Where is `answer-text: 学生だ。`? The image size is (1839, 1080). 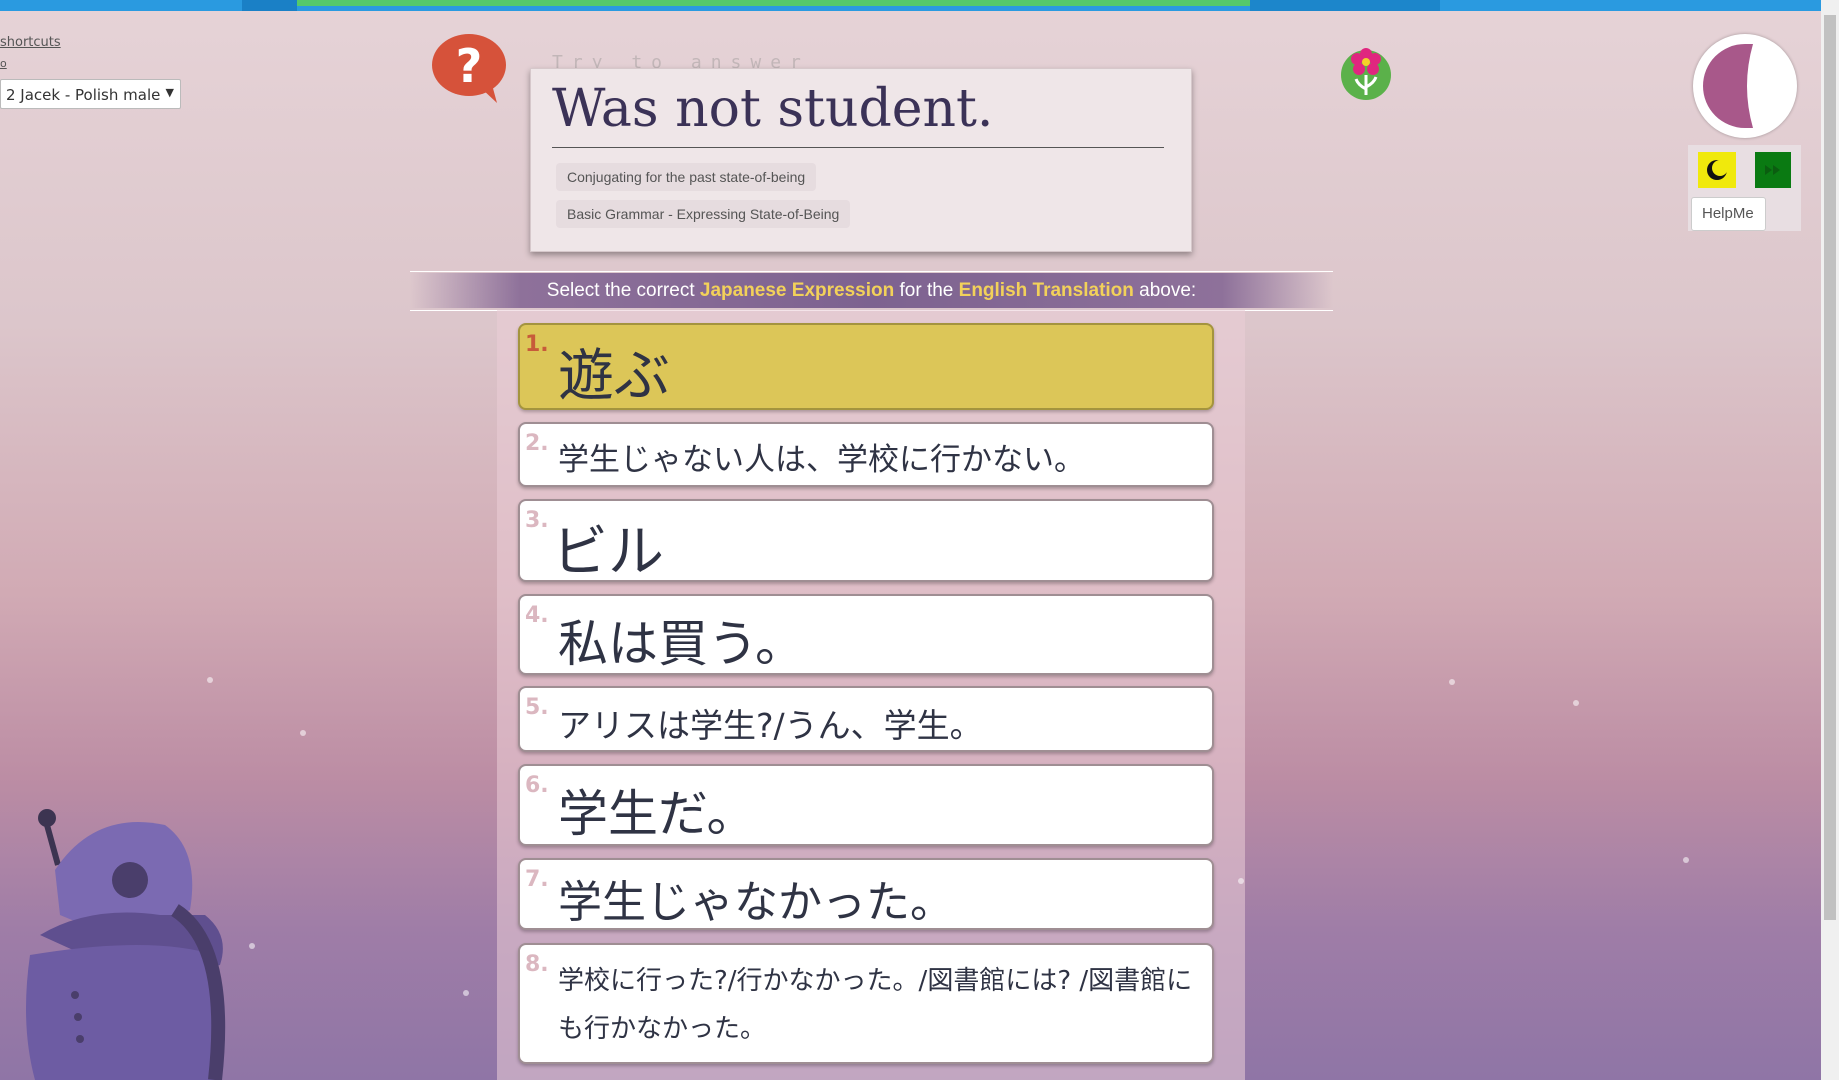
answer-text: 学生だ。 is located at coordinates (657, 814).